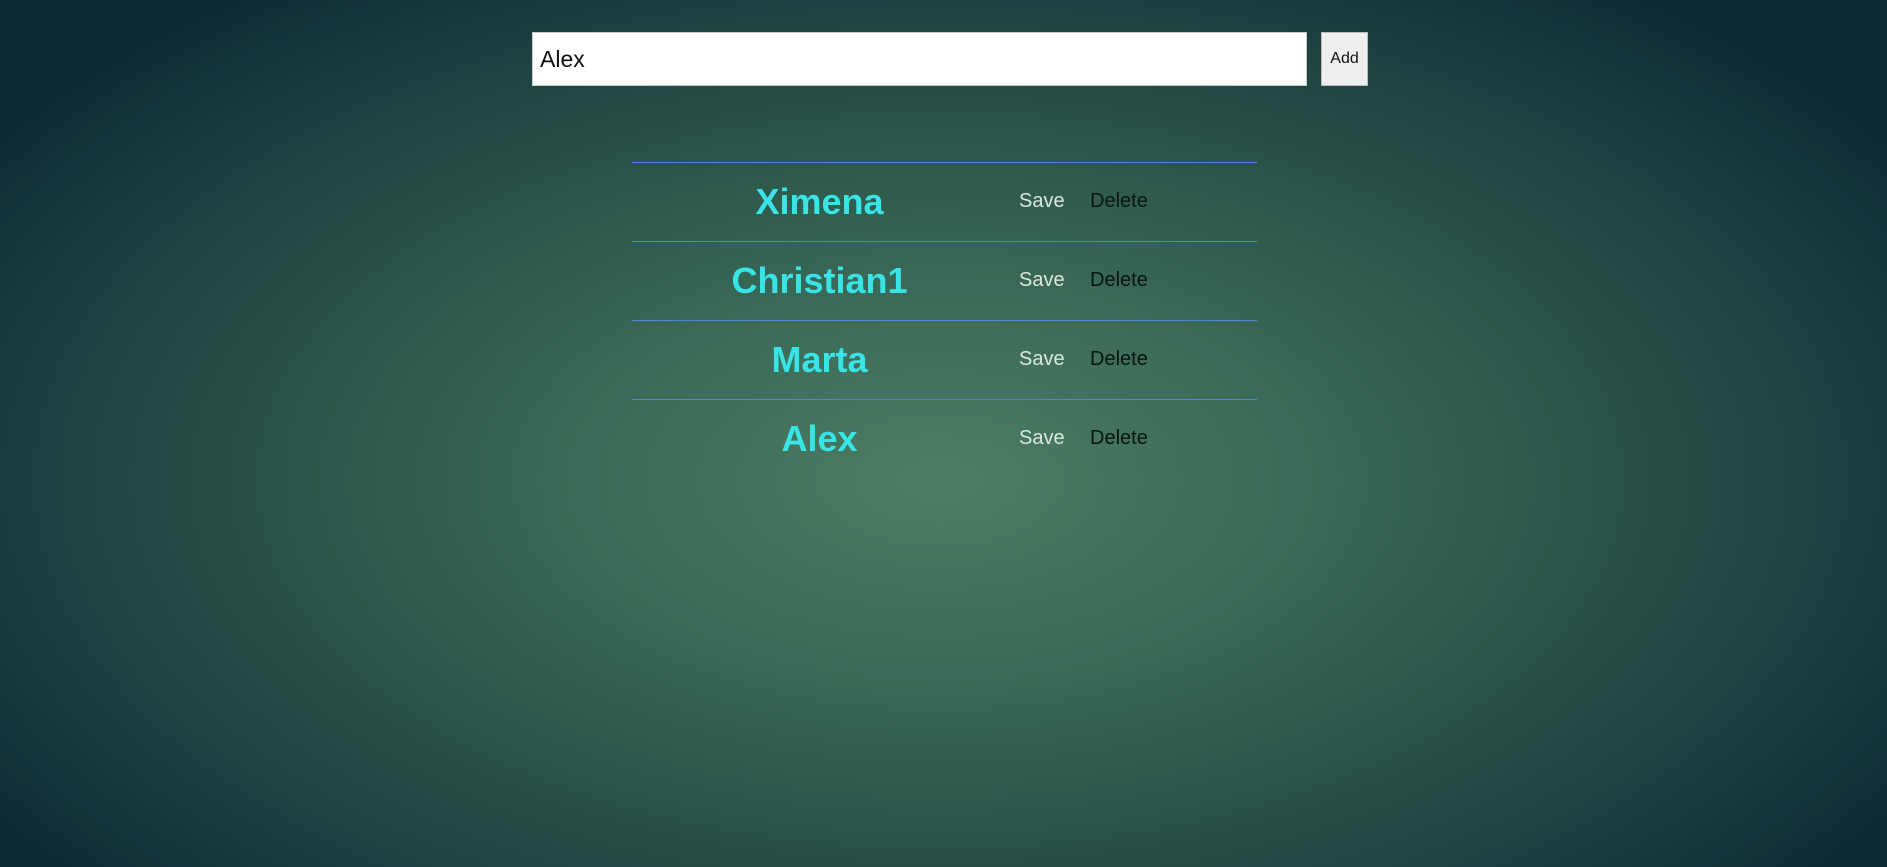 The height and width of the screenshot is (867, 1887). What do you see at coordinates (944, 438) in the screenshot?
I see `list-item: Alex Save Delete` at bounding box center [944, 438].